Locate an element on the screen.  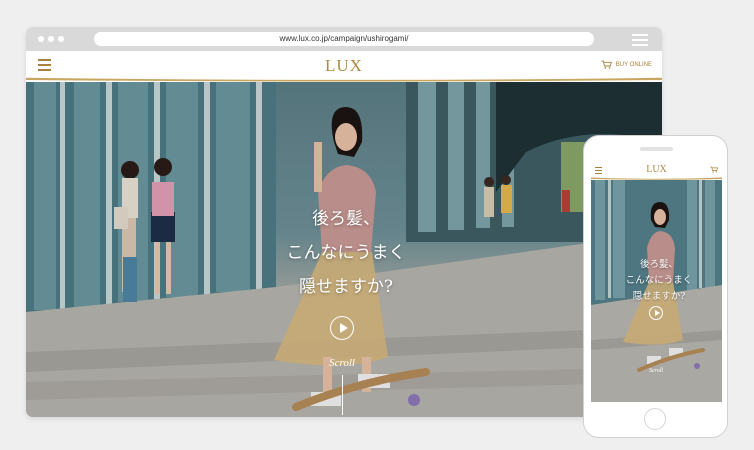
mobile-phone-mockup: LUX 後ろ髪、 こんなにうまく 隠せますか? Scroll is located at coordinates (655, 286).